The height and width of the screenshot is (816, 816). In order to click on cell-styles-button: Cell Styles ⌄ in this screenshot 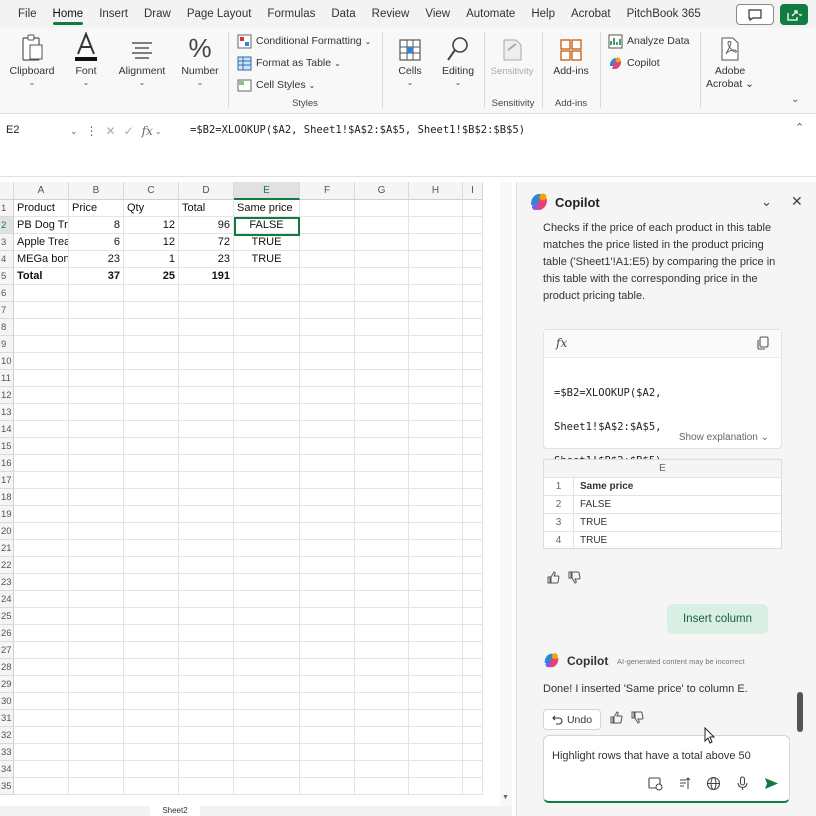, I will do `click(276, 85)`.